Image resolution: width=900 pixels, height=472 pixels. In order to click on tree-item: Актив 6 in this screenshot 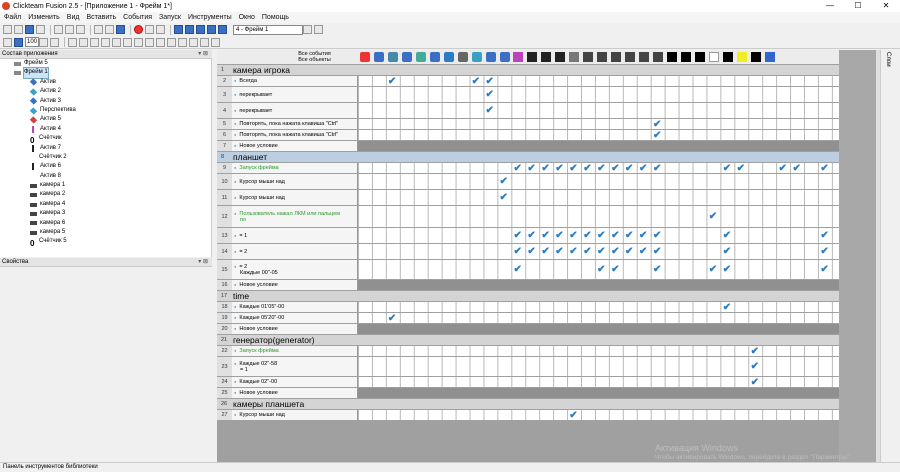, I will do `click(105, 166)`.